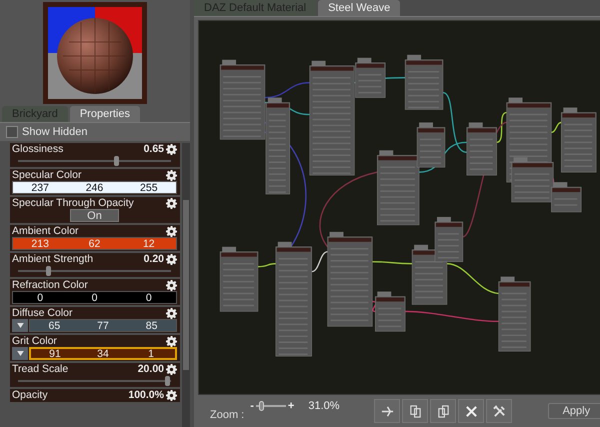 The image size is (600, 427). I want to click on copy-button, so click(415, 411).